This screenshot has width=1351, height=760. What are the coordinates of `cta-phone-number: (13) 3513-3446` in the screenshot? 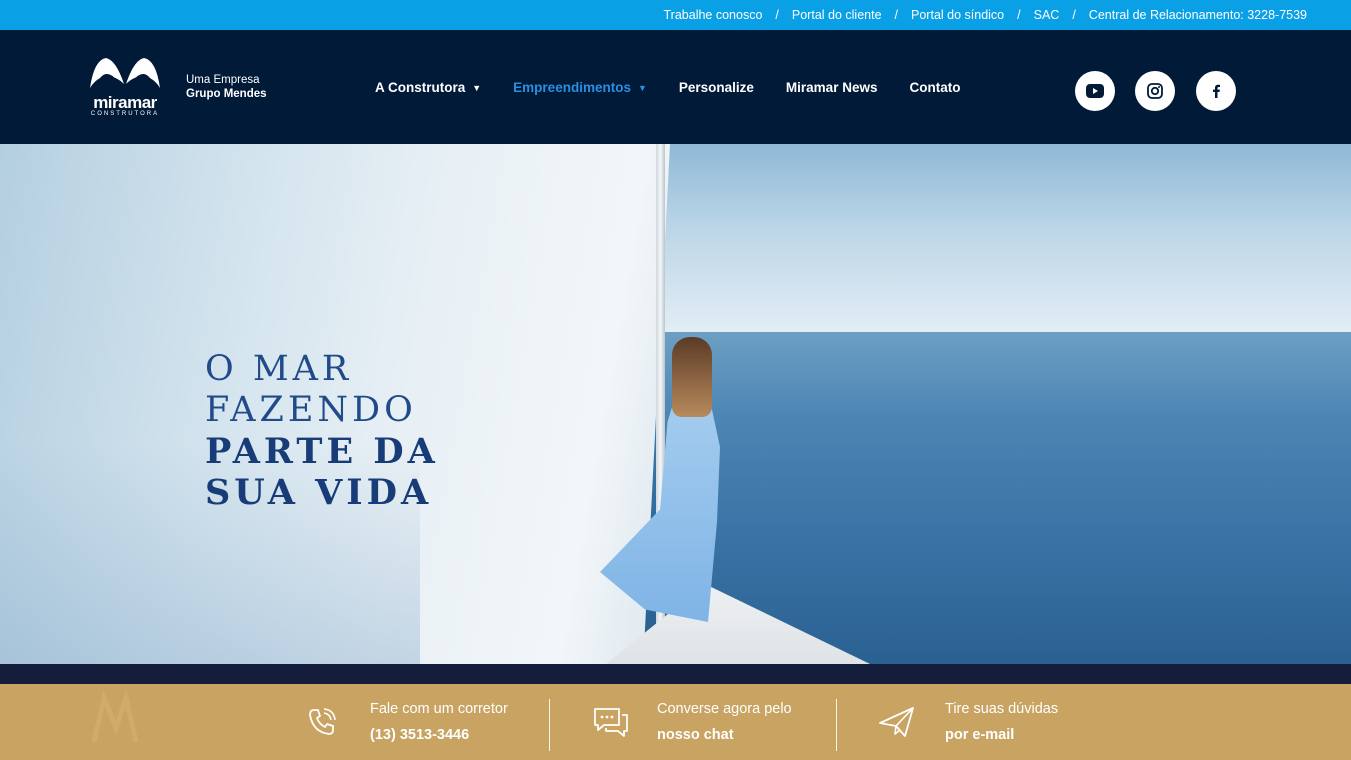 It's located at (420, 735).